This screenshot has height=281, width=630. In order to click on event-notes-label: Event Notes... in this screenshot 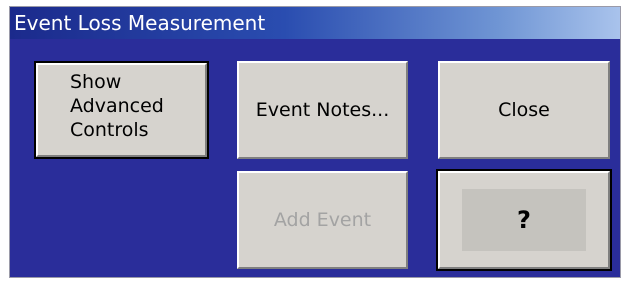, I will do `click(322, 110)`.